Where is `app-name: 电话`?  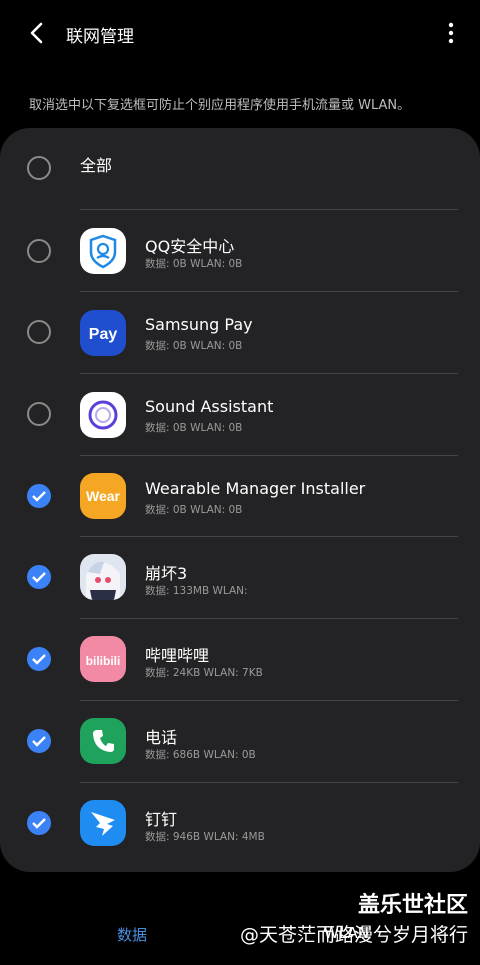 app-name: 电话 is located at coordinates (161, 737).